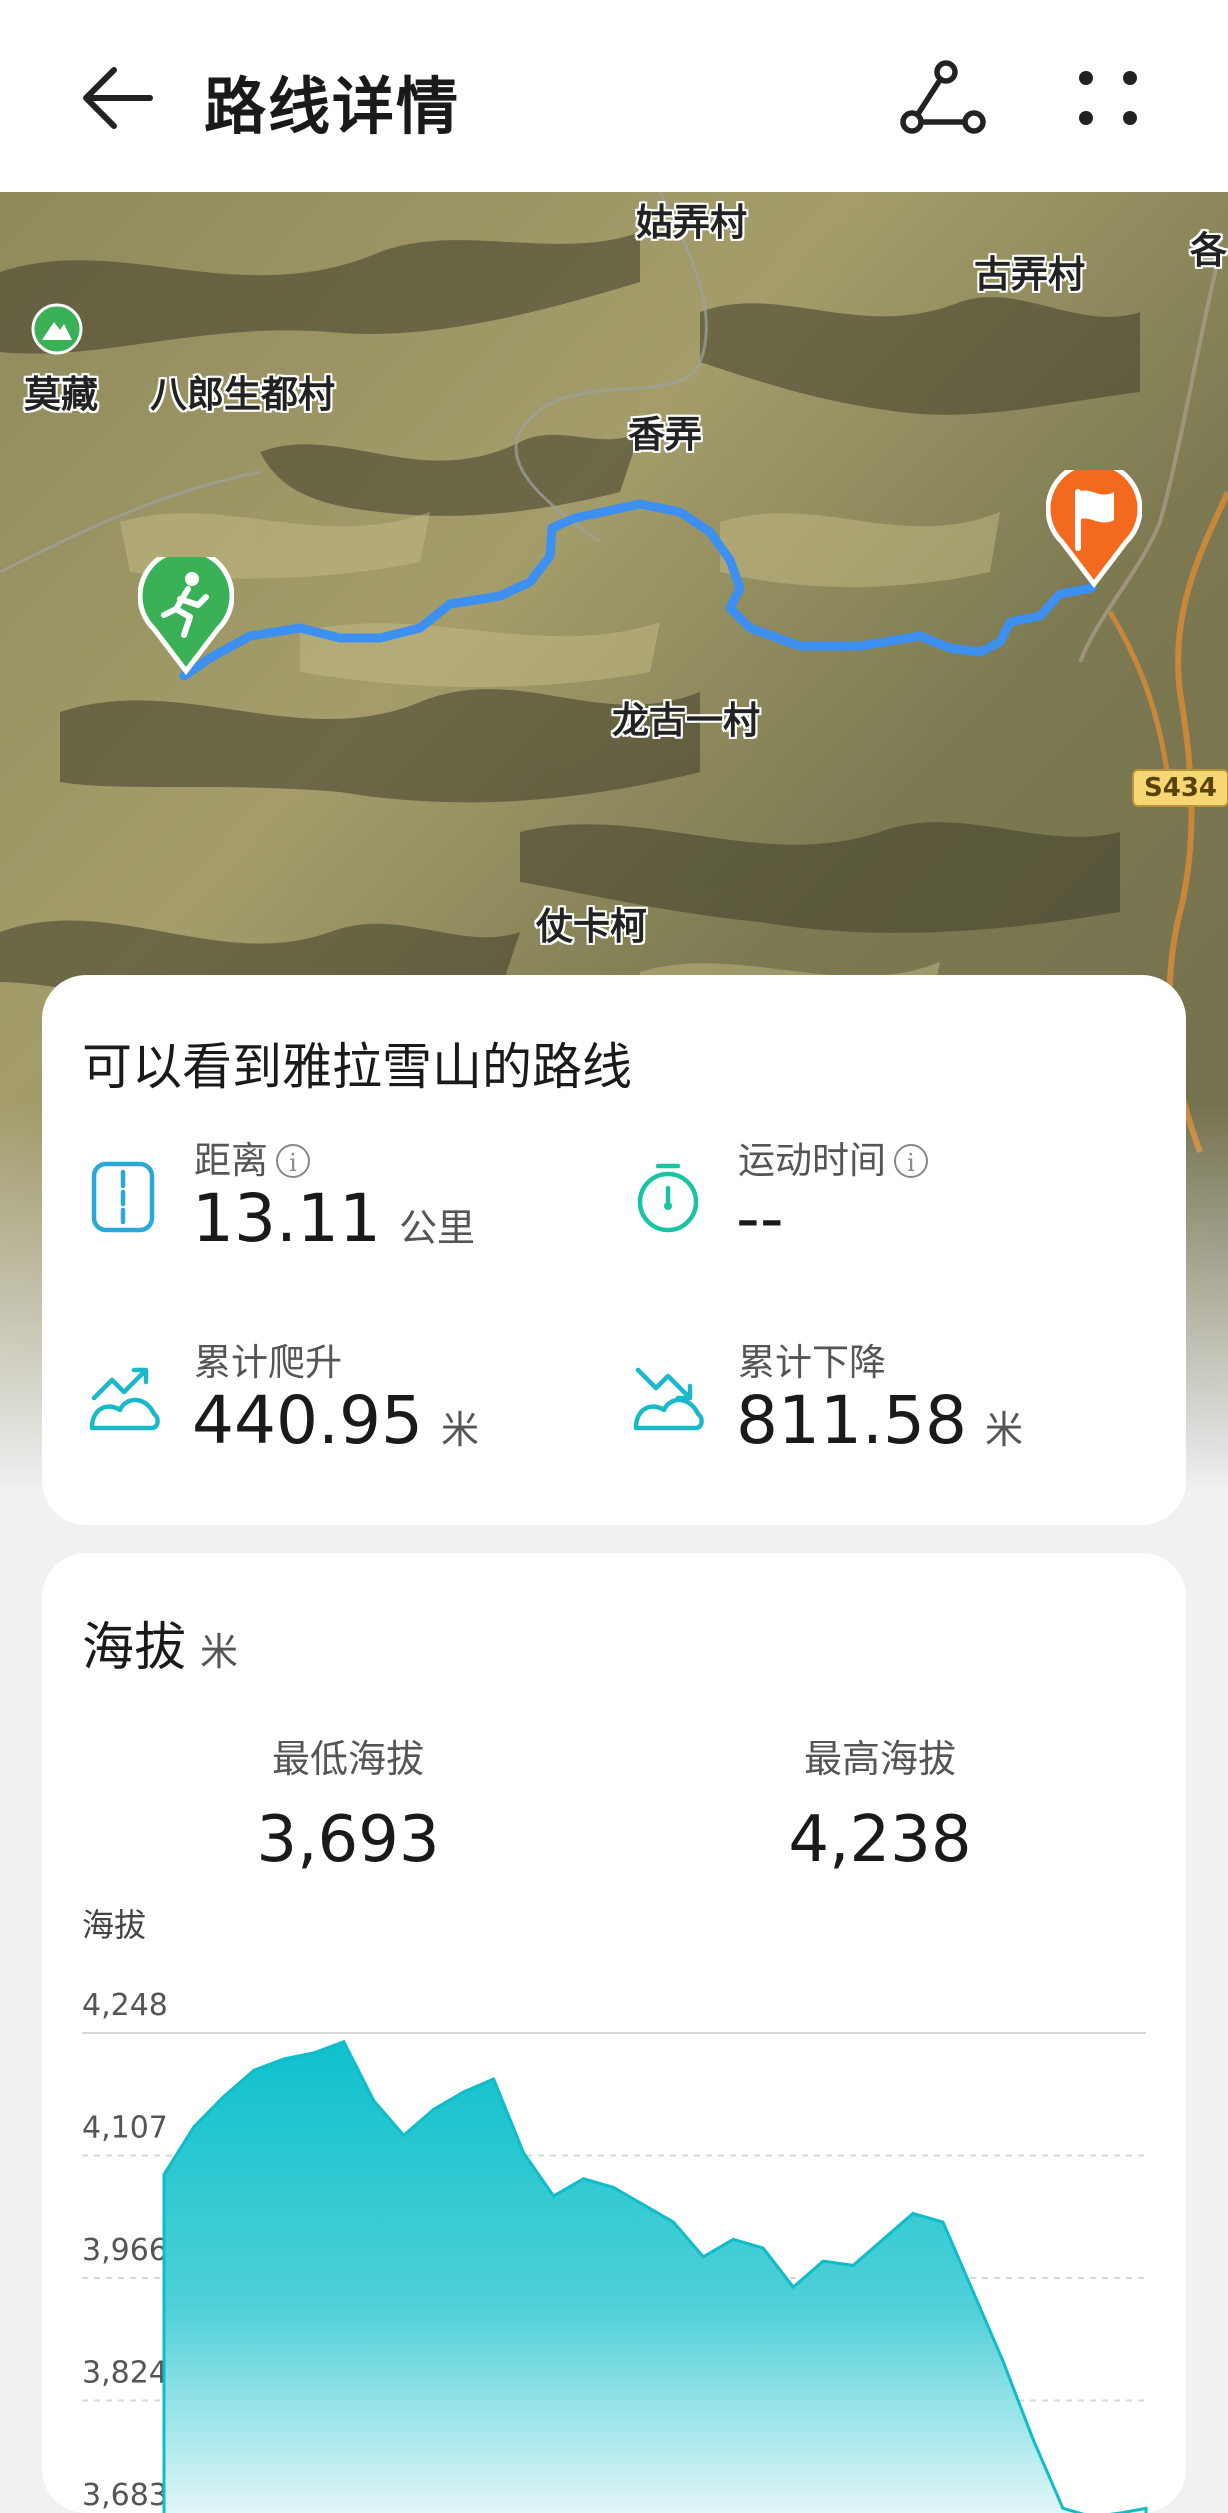  What do you see at coordinates (880, 1802) in the screenshot?
I see `max-altitude: 最高海拔 4,238` at bounding box center [880, 1802].